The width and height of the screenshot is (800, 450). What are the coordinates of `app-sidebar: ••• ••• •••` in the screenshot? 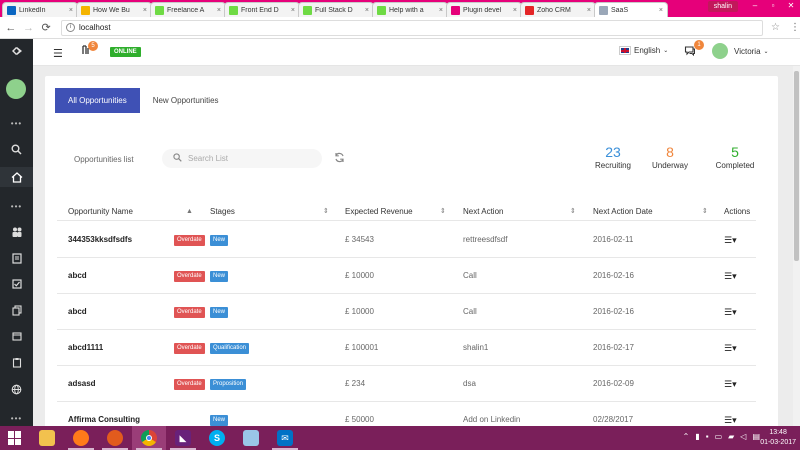 It's located at (16, 232).